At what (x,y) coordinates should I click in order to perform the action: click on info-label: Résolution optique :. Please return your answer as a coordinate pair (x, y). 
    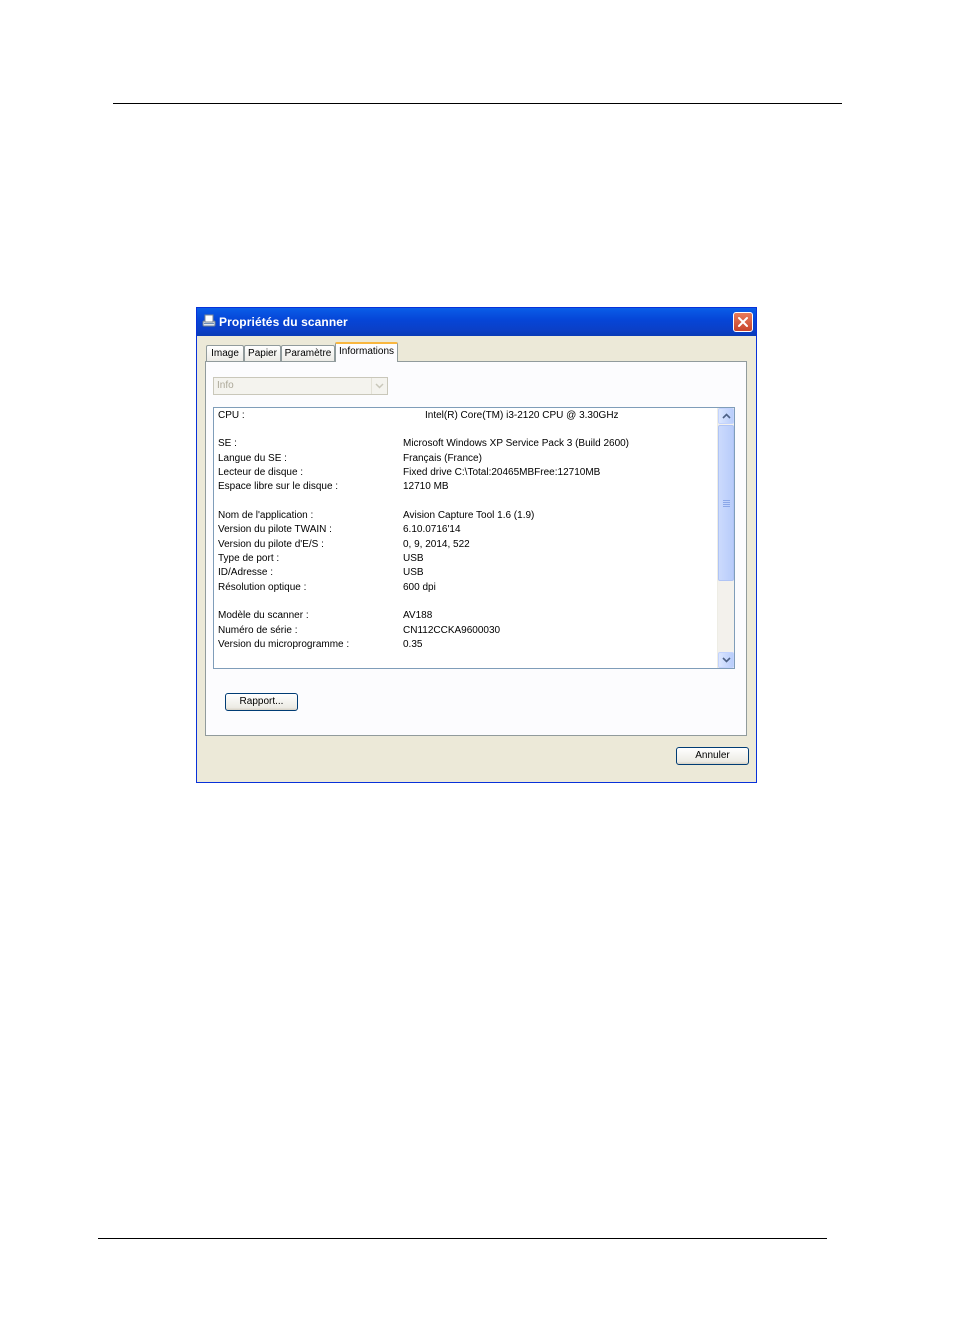
    Looking at the image, I should click on (262, 587).